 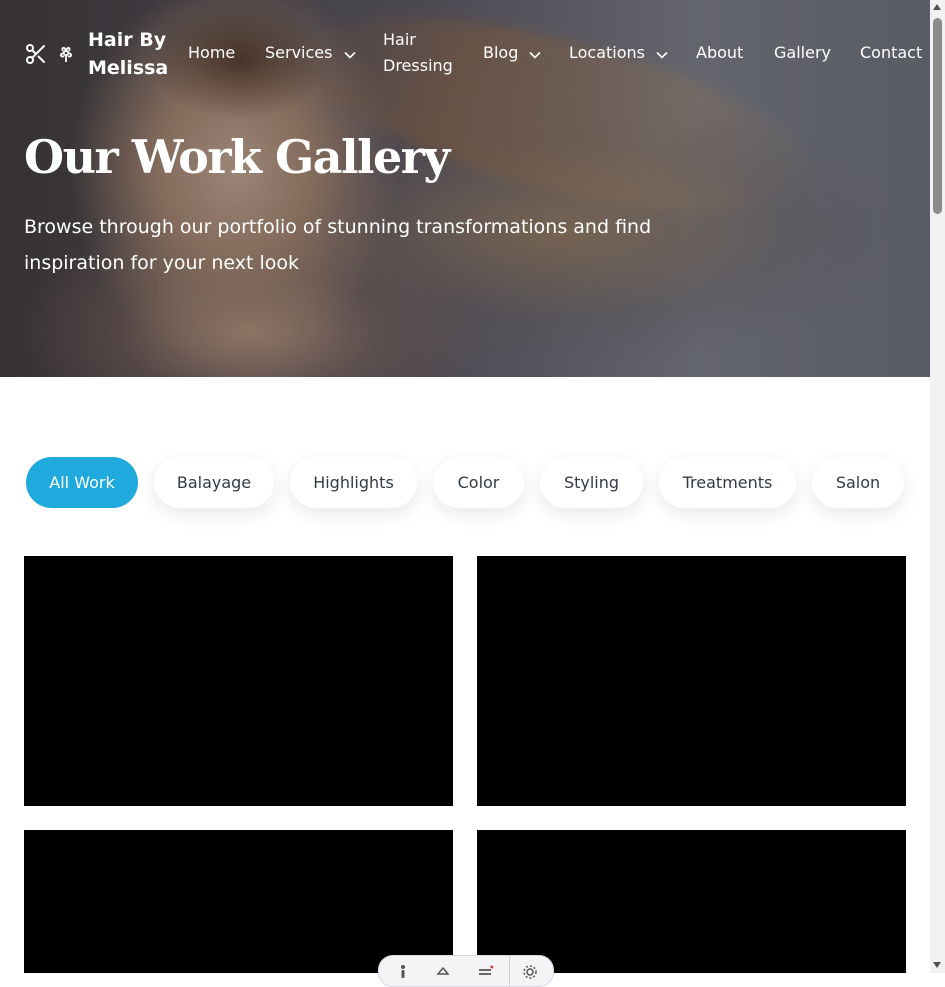 I want to click on nav-hair-dressing: Hair Dressing, so click(x=423, y=53).